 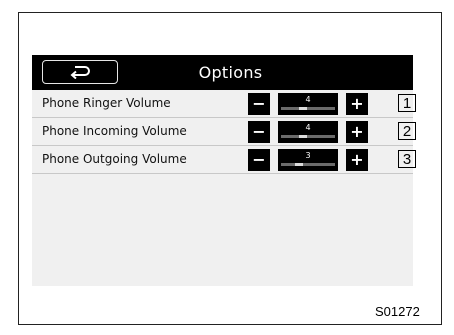 What do you see at coordinates (106, 103) in the screenshot?
I see `setting-label: Phone Ringer Volume` at bounding box center [106, 103].